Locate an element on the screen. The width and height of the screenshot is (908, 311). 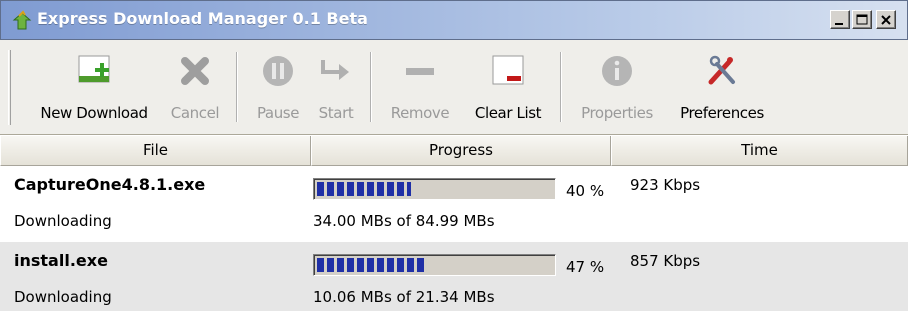
start-arrow-icon is located at coordinates (335, 70).